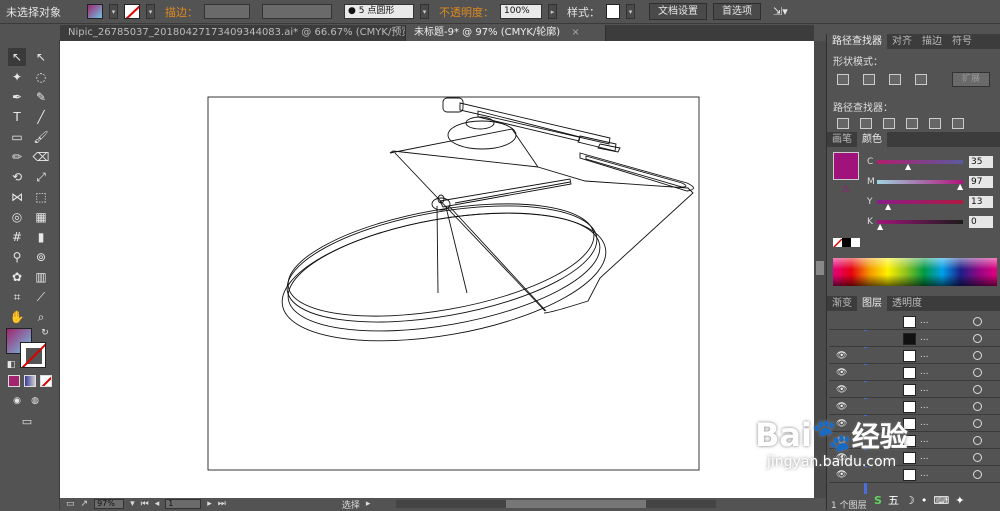 The height and width of the screenshot is (511, 1000). What do you see at coordinates (842, 303) in the screenshot?
I see `tab-gradient: 渐变` at bounding box center [842, 303].